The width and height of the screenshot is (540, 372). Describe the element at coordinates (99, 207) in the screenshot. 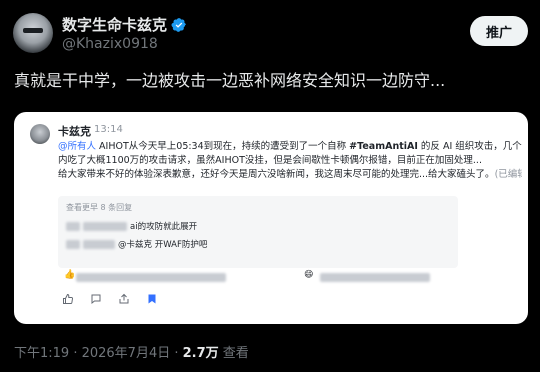

I see `replies-header: 查看更早 8 条回复` at that location.